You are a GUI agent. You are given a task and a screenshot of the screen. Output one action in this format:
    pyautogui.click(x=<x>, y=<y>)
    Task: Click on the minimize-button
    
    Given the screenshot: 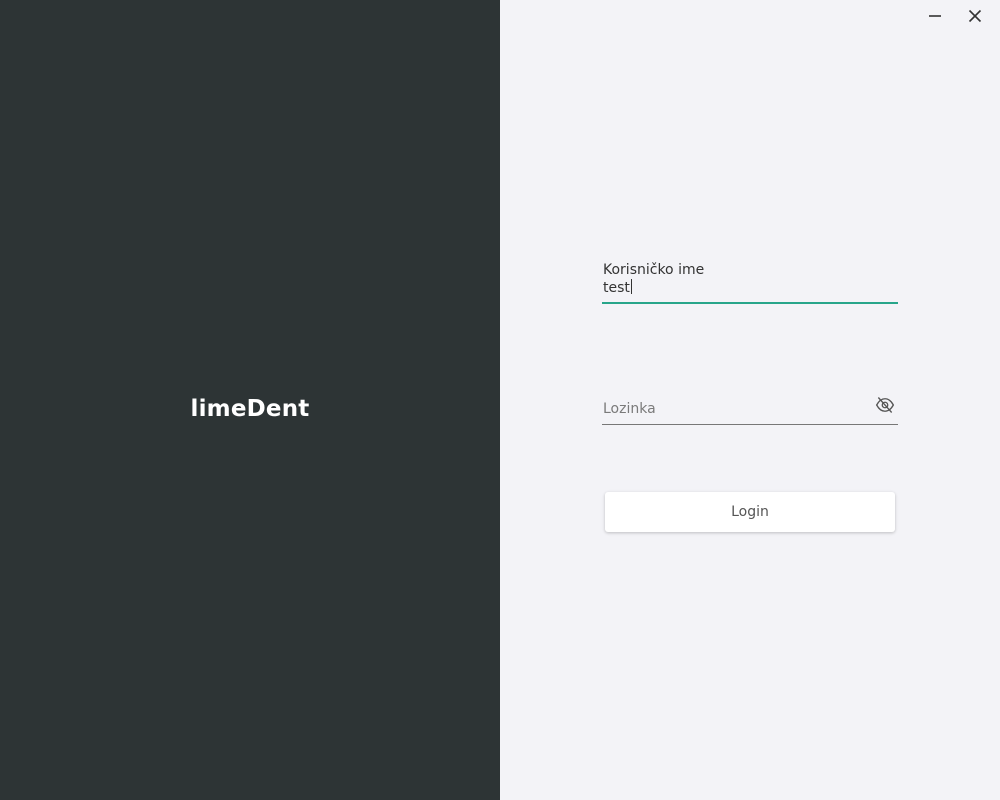 What is the action you would take?
    pyautogui.click(x=935, y=16)
    